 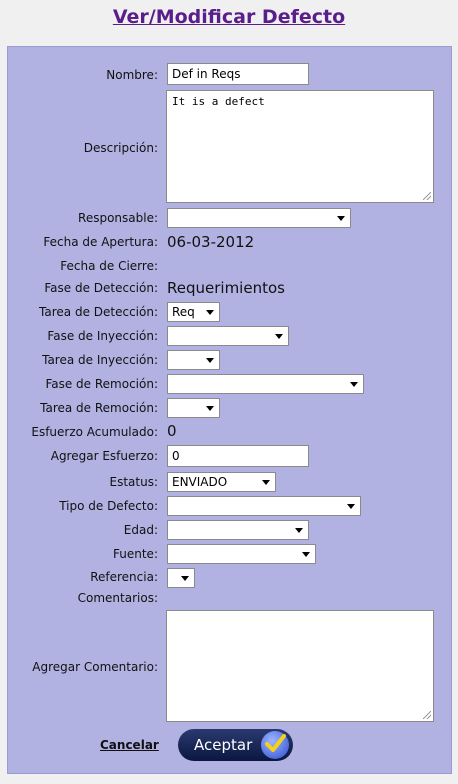 I want to click on tarea-remocion-select, so click(x=193, y=408).